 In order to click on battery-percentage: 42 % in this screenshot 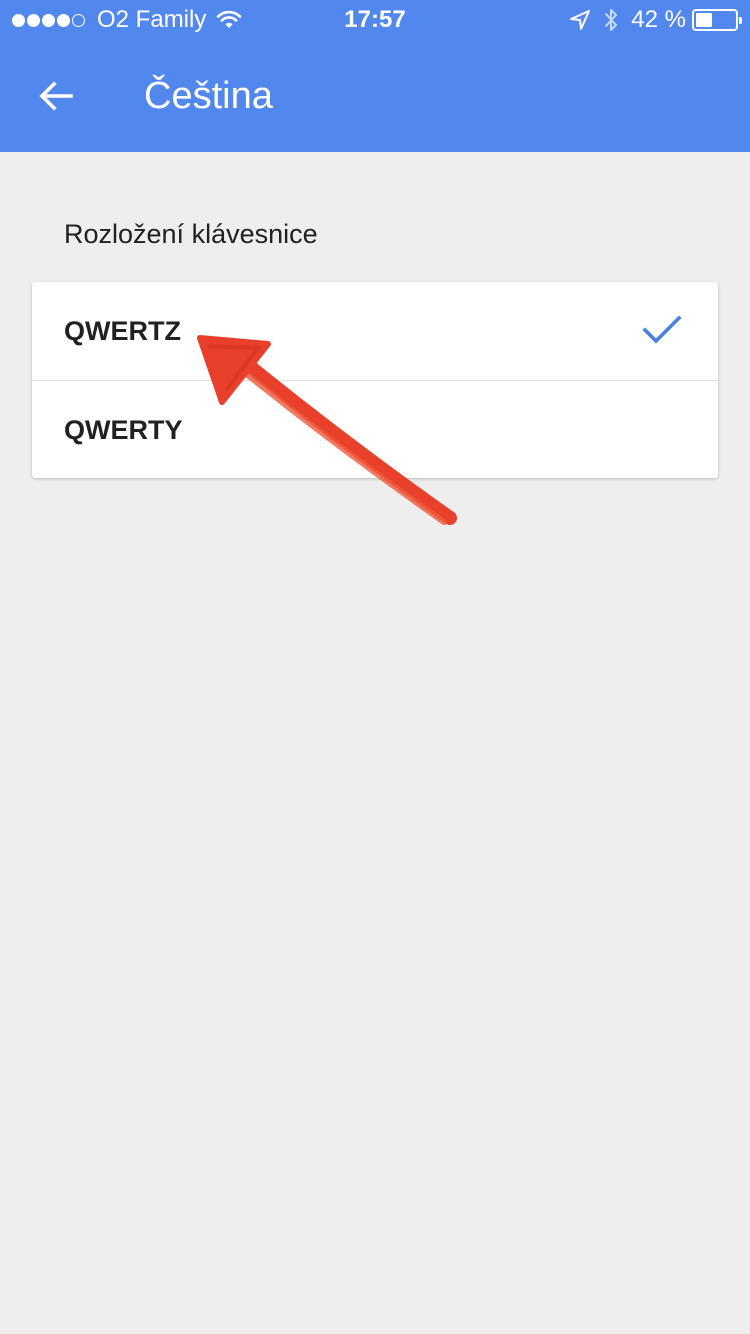, I will do `click(658, 19)`.